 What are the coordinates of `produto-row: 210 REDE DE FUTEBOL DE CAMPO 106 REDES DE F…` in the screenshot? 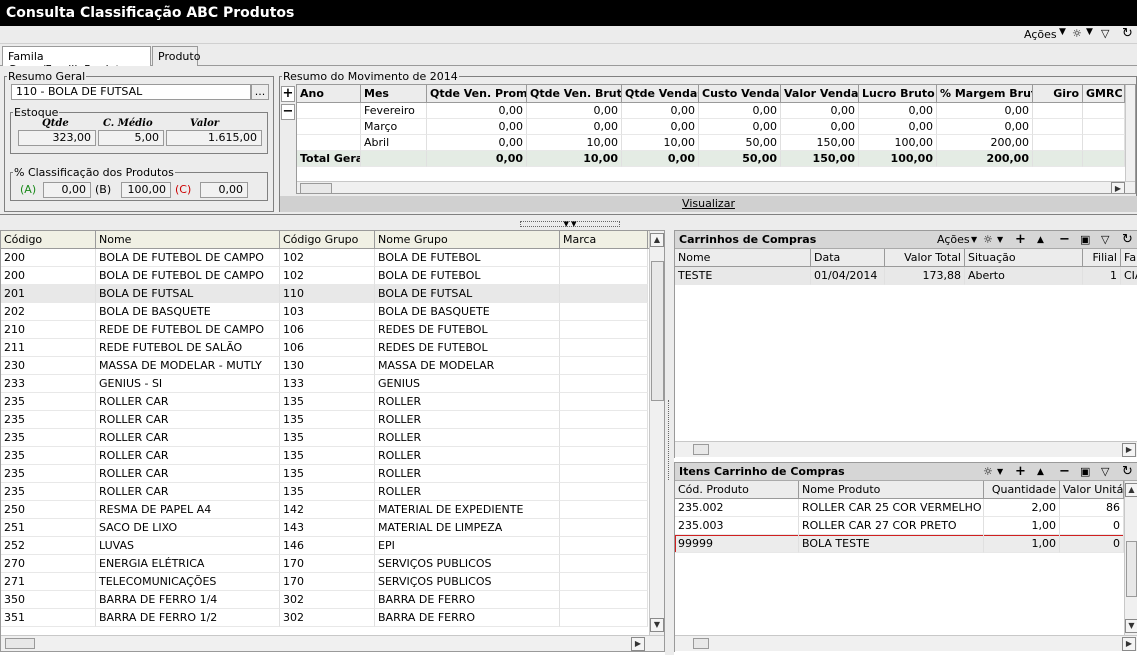 It's located at (324, 330).